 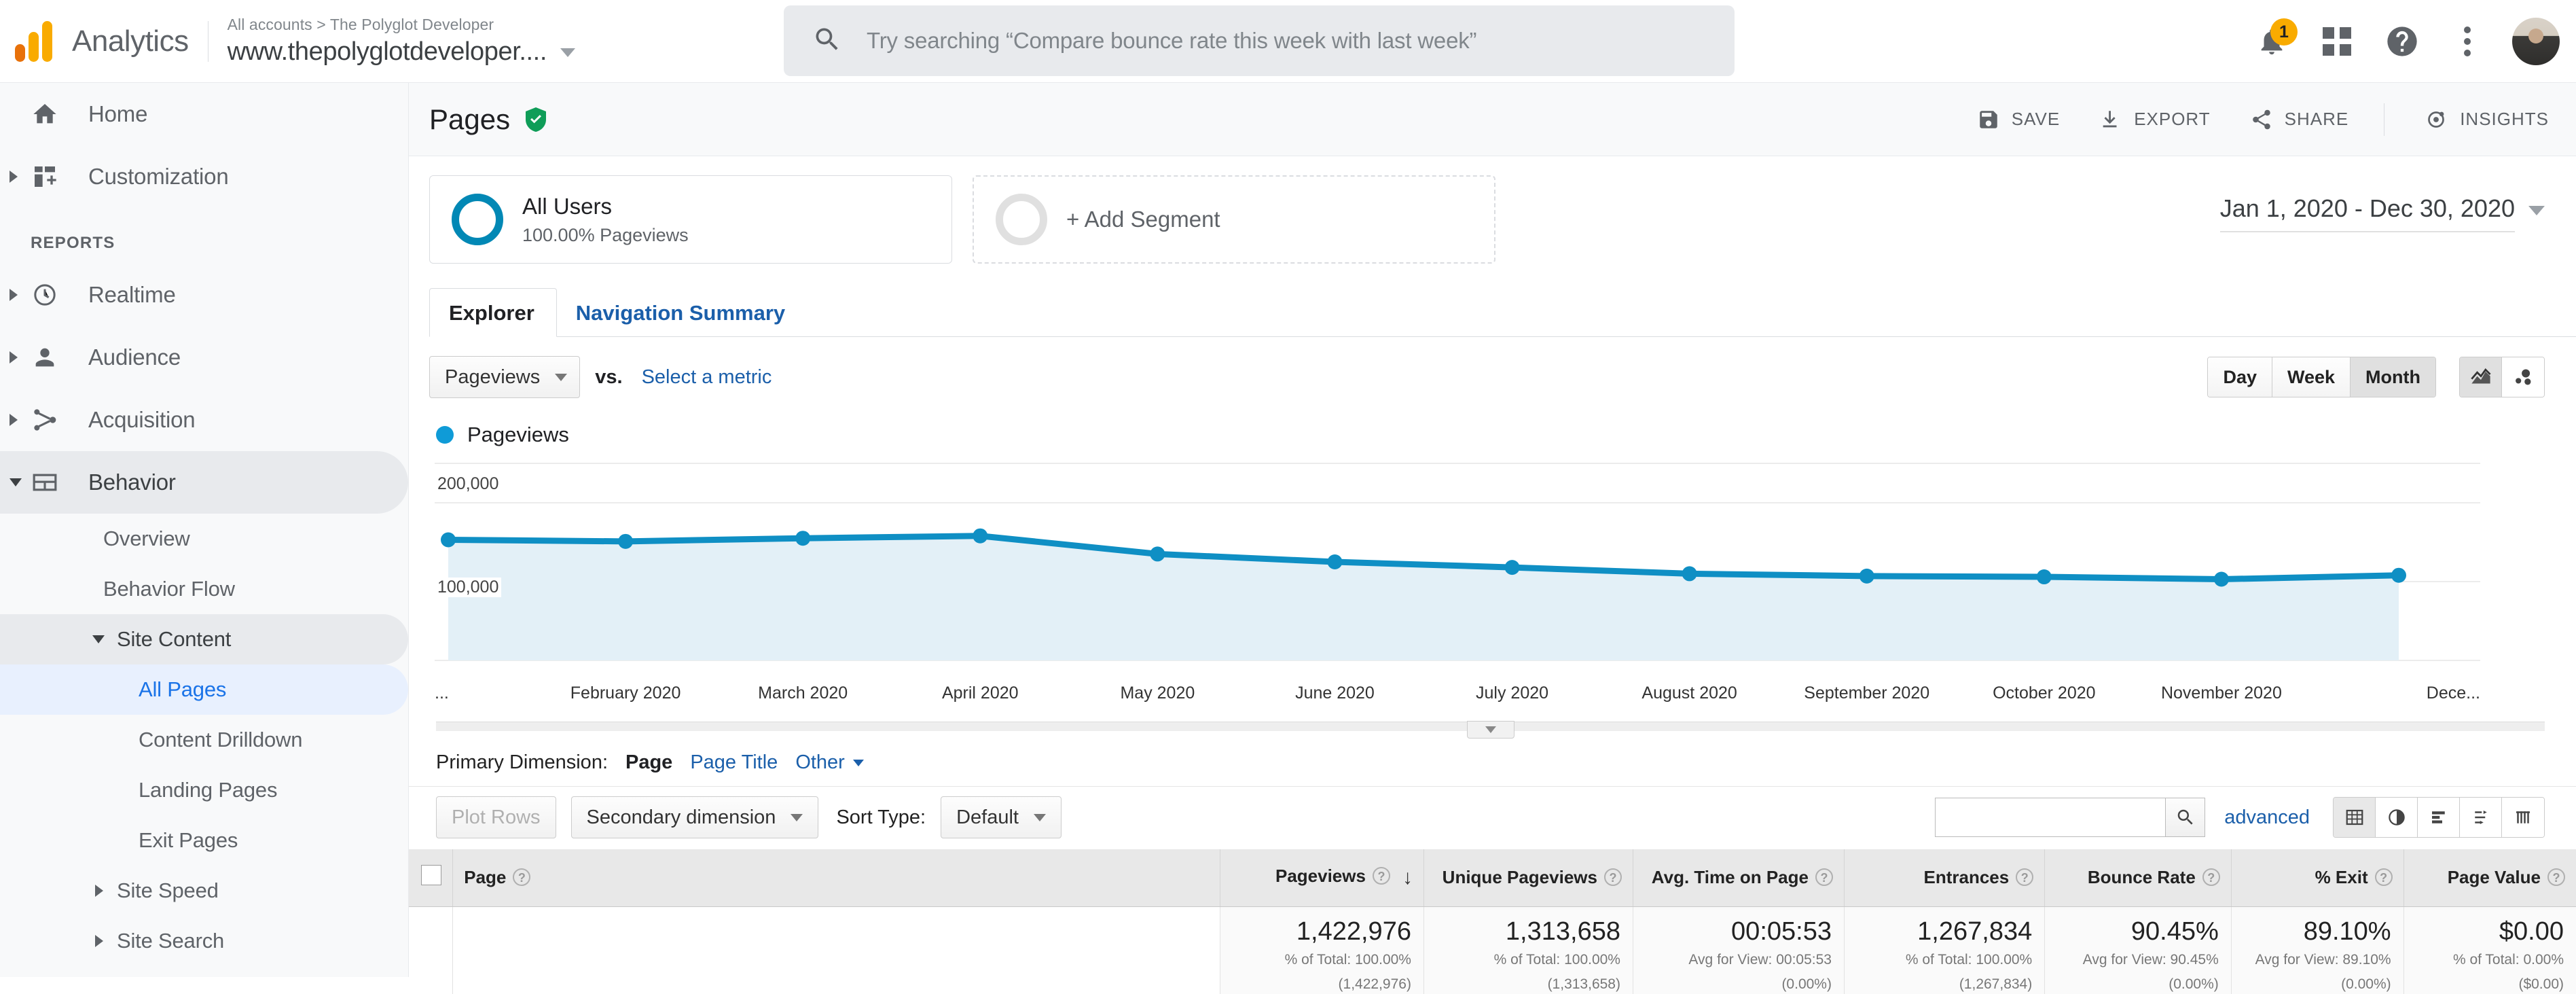 What do you see at coordinates (204, 740) in the screenshot?
I see `sidebar-item-content-drilldown: Content Drilldown` at bounding box center [204, 740].